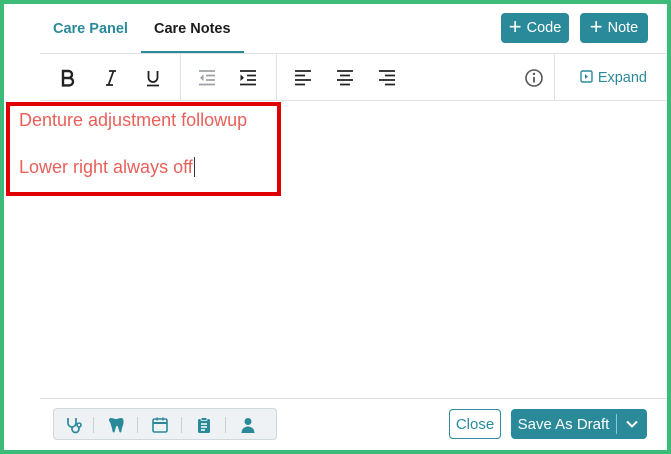 The image size is (671, 454). I want to click on footer-icon-group, so click(165, 424).